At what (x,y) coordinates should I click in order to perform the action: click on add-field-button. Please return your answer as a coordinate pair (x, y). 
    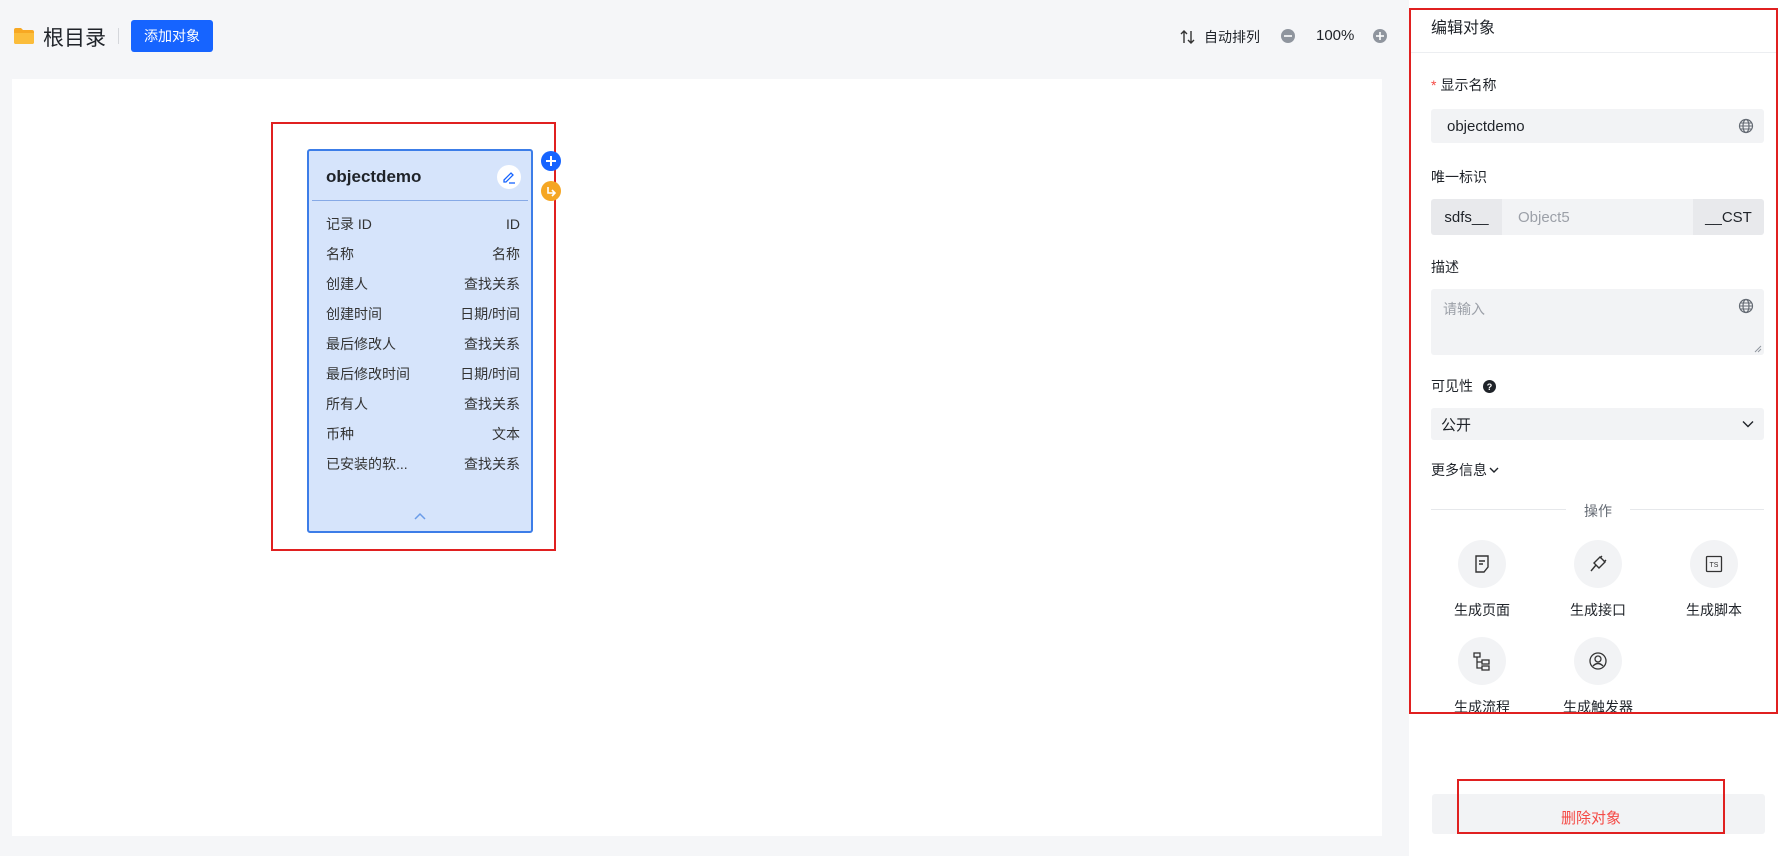
    Looking at the image, I should click on (551, 161).